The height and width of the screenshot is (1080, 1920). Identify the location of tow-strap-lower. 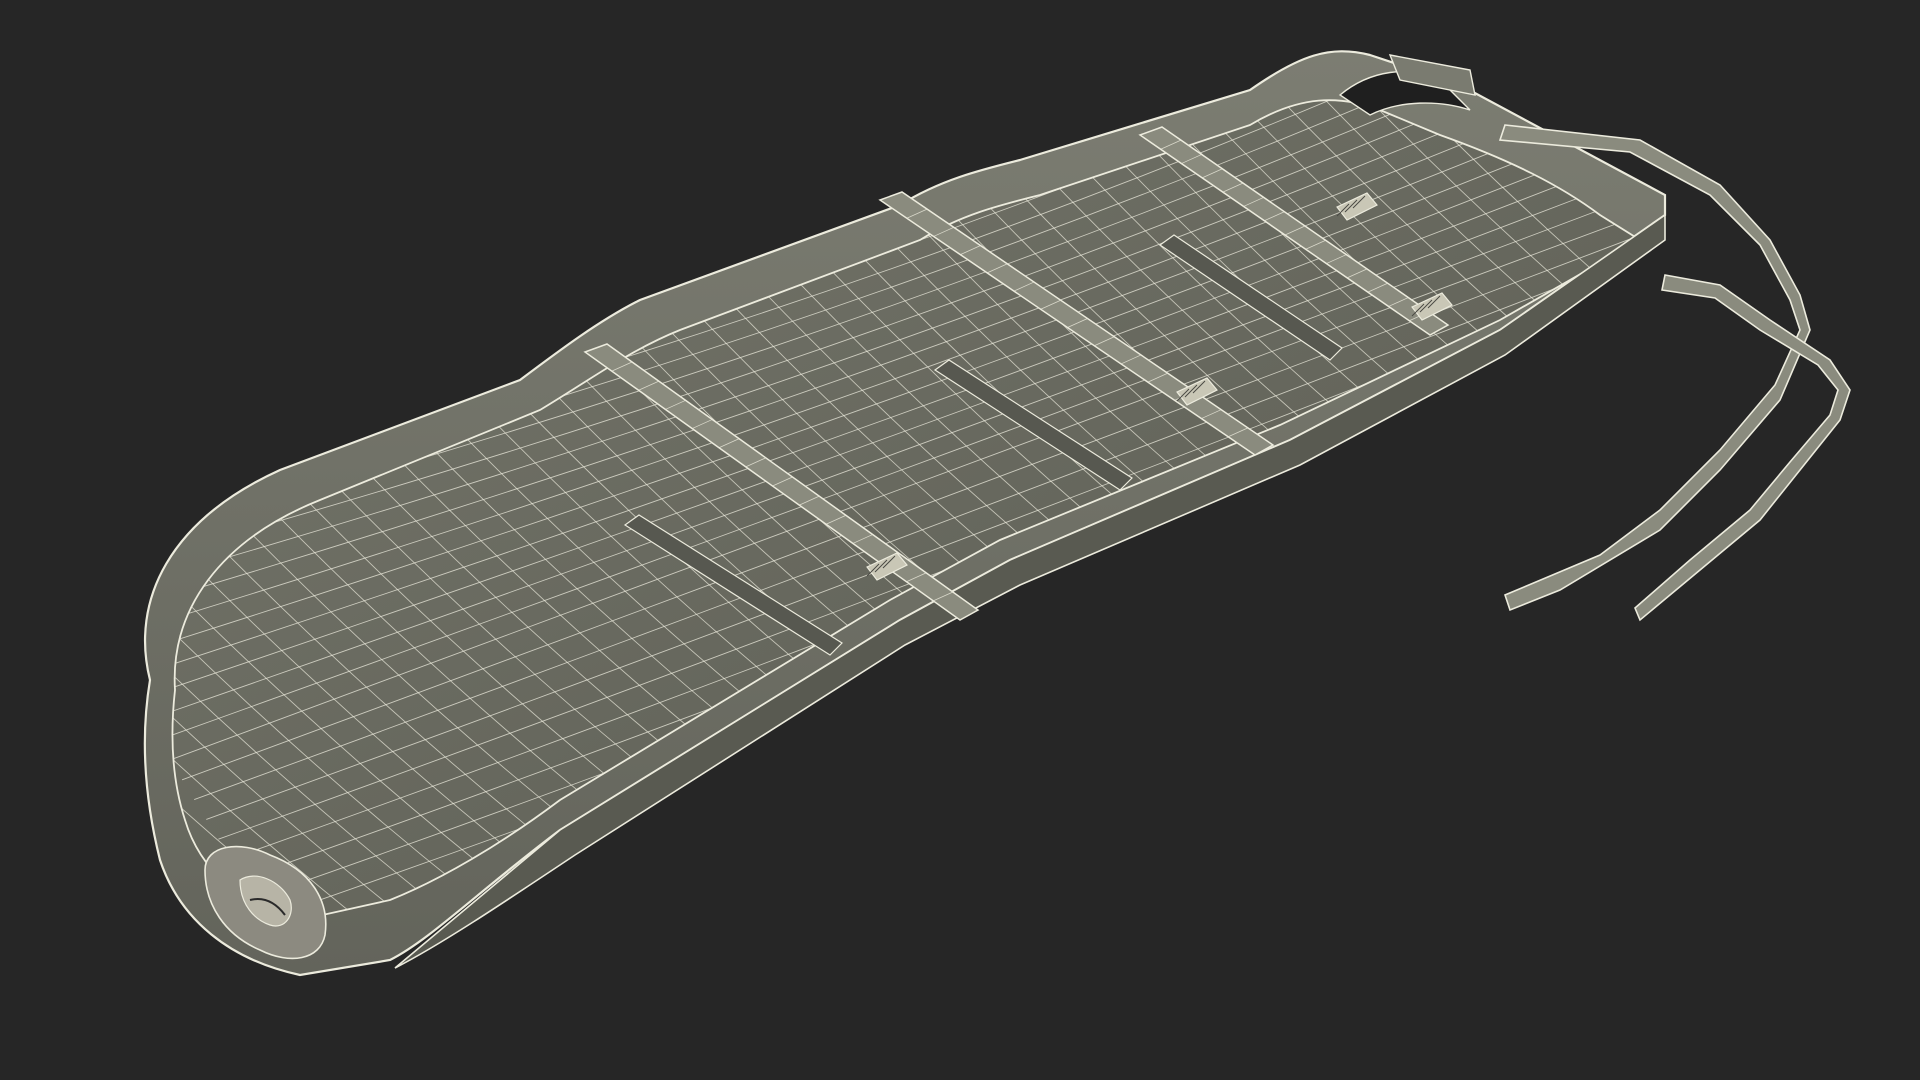
(1742, 448).